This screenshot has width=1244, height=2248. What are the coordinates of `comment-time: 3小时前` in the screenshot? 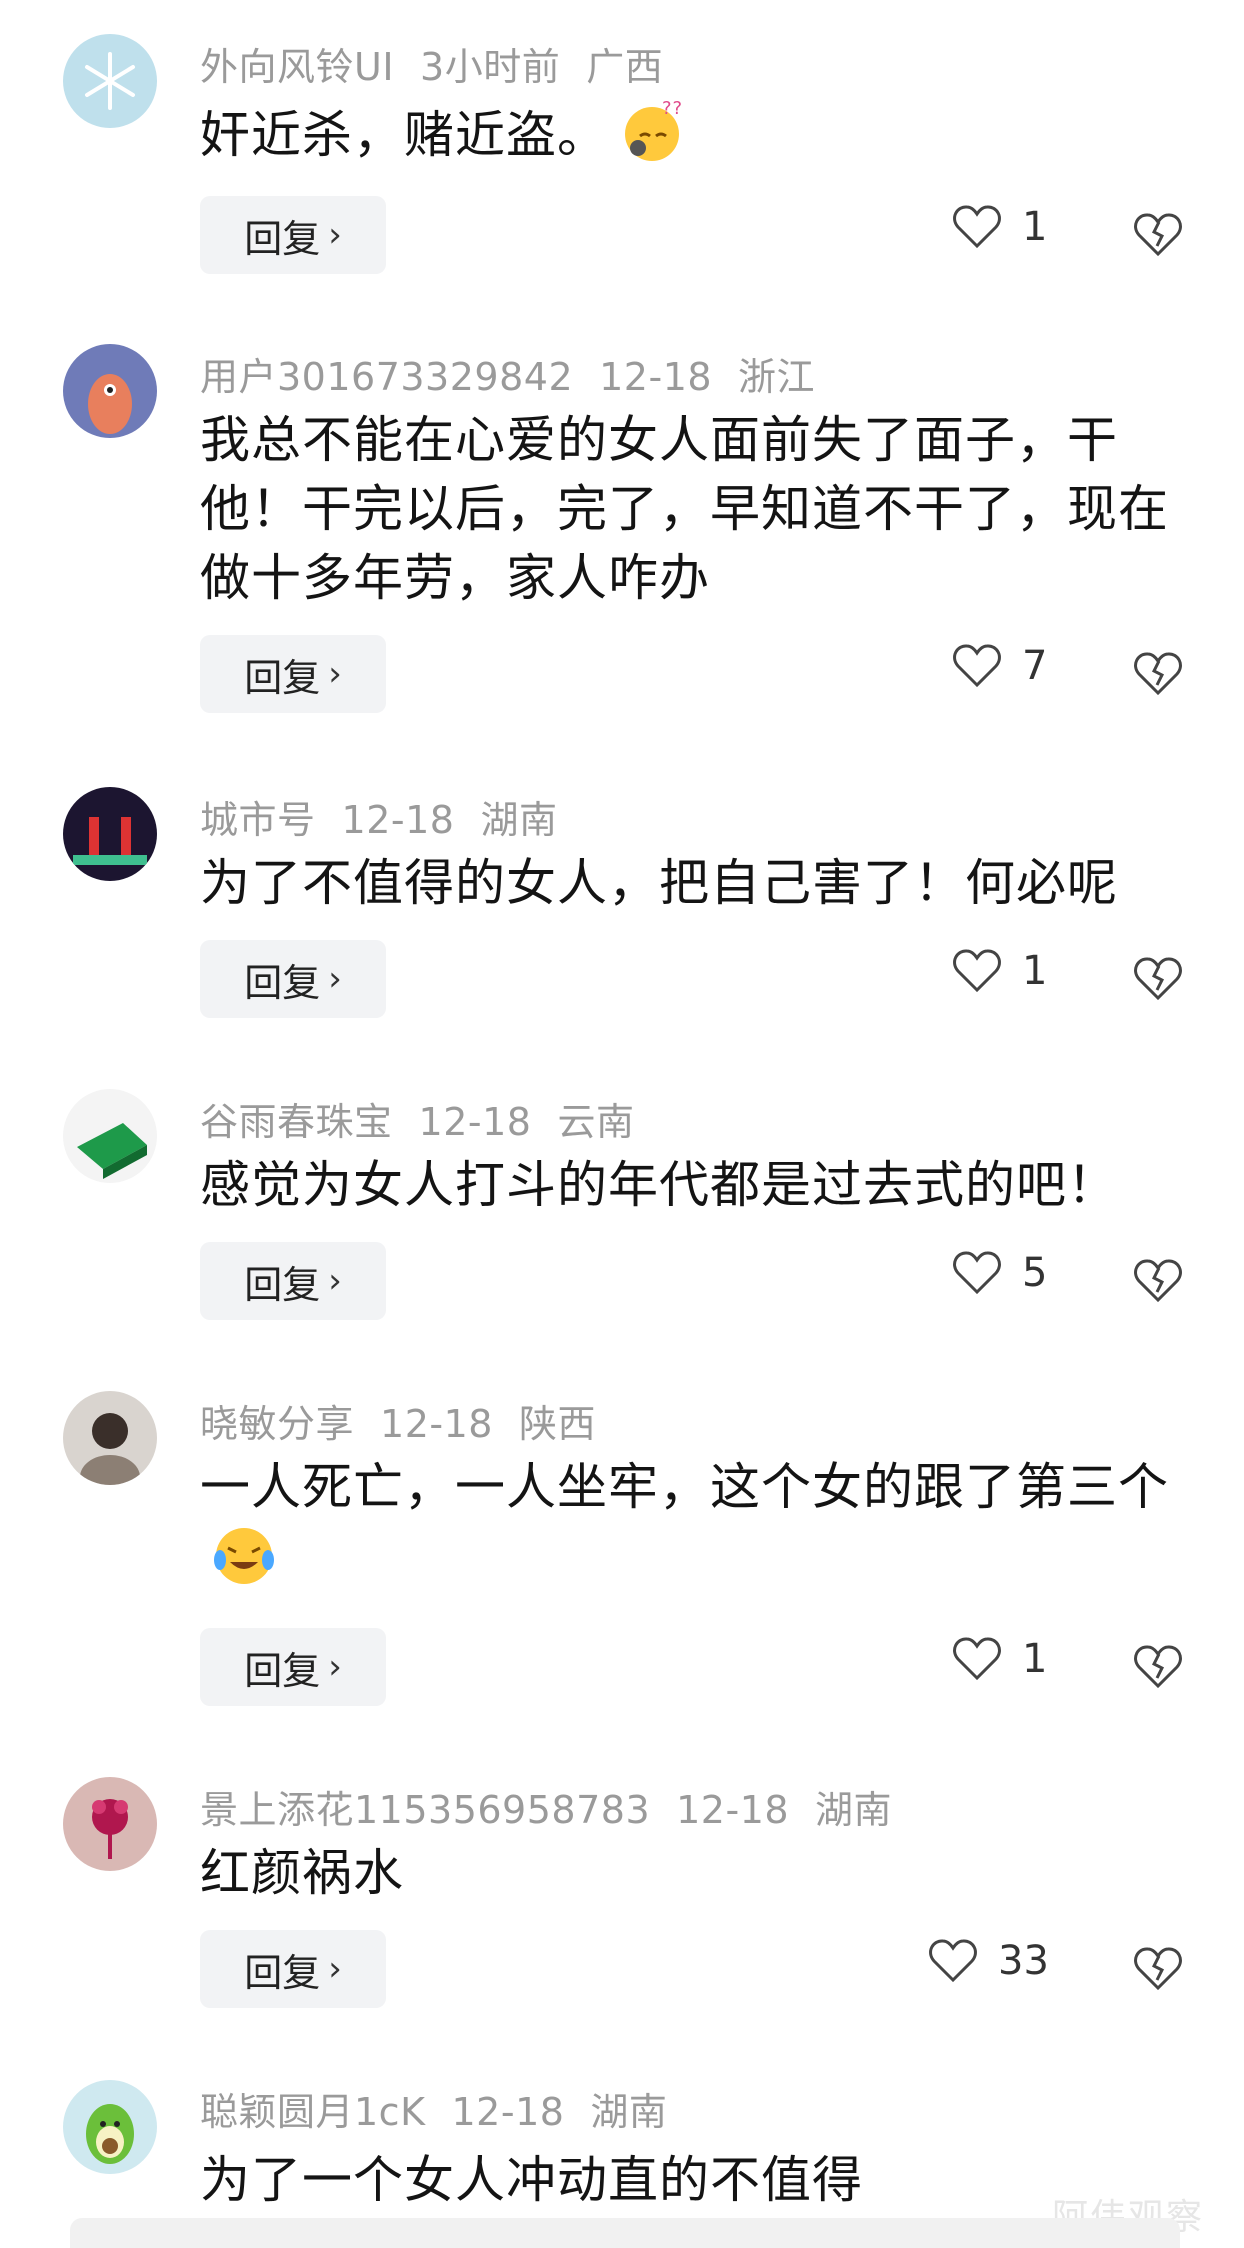 It's located at (490, 67).